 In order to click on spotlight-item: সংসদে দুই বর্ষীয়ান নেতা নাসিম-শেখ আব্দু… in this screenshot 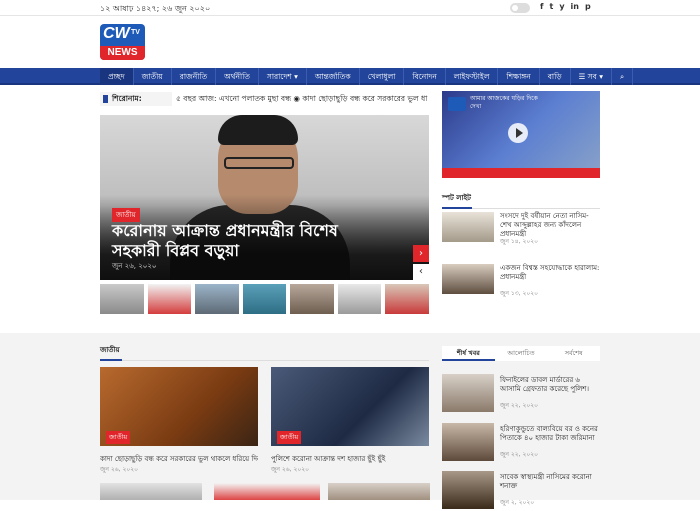, I will do `click(521, 228)`.